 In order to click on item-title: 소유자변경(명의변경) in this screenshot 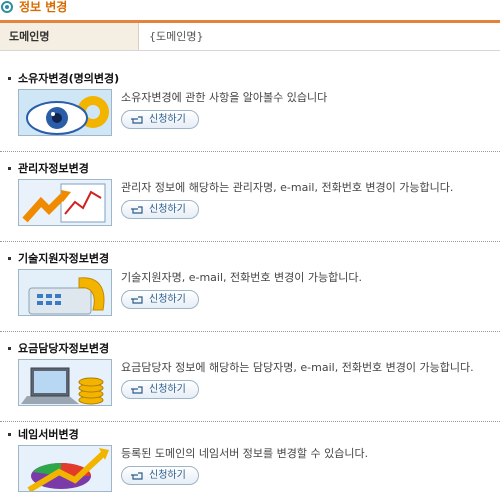, I will do `click(63, 78)`.